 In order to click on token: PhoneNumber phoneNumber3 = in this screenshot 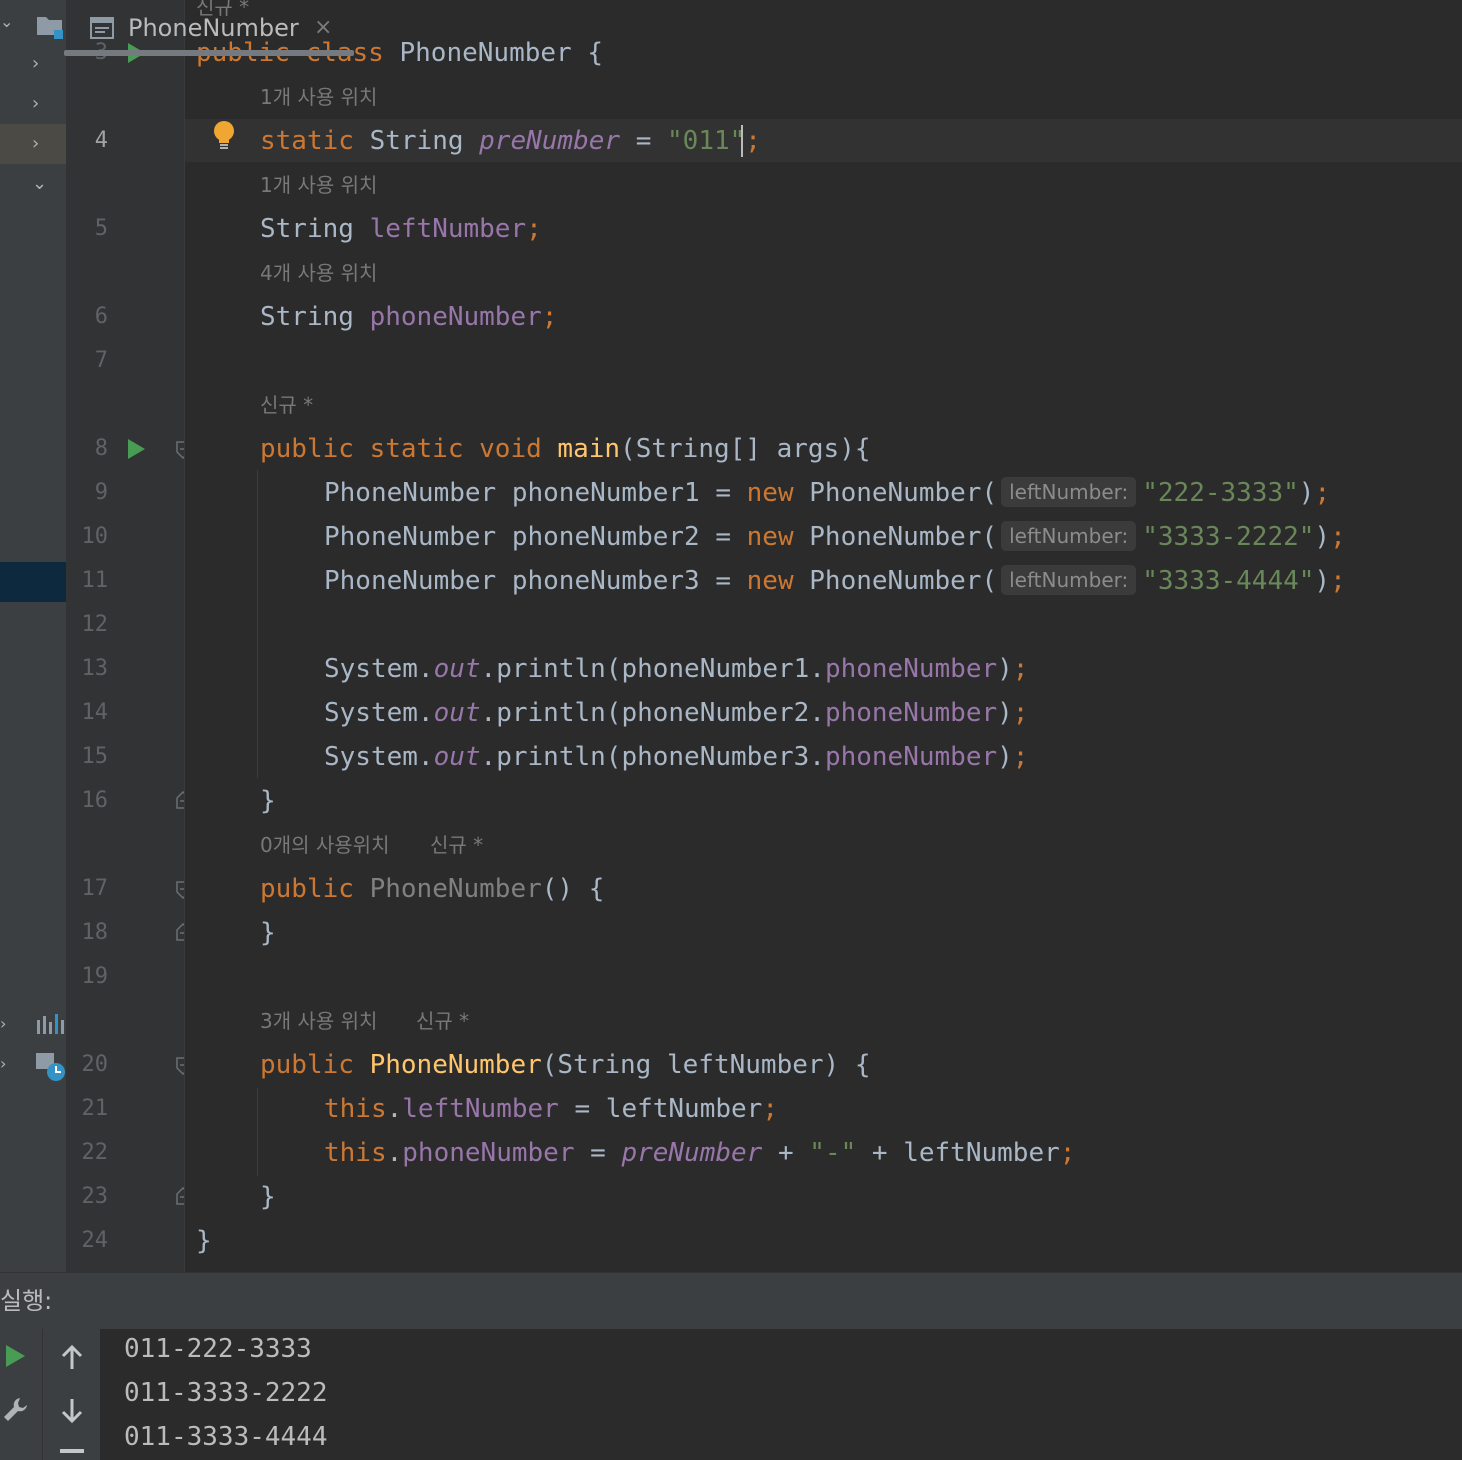, I will do `click(535, 581)`.